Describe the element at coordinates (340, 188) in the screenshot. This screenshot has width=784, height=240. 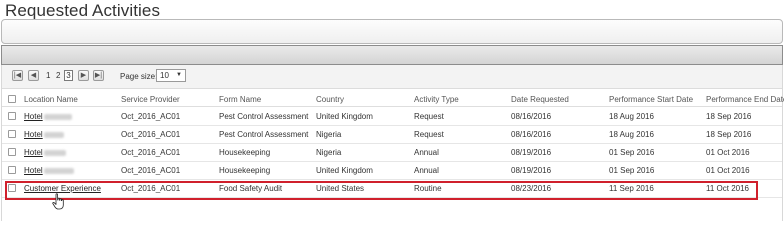
I see `country: United States` at that location.